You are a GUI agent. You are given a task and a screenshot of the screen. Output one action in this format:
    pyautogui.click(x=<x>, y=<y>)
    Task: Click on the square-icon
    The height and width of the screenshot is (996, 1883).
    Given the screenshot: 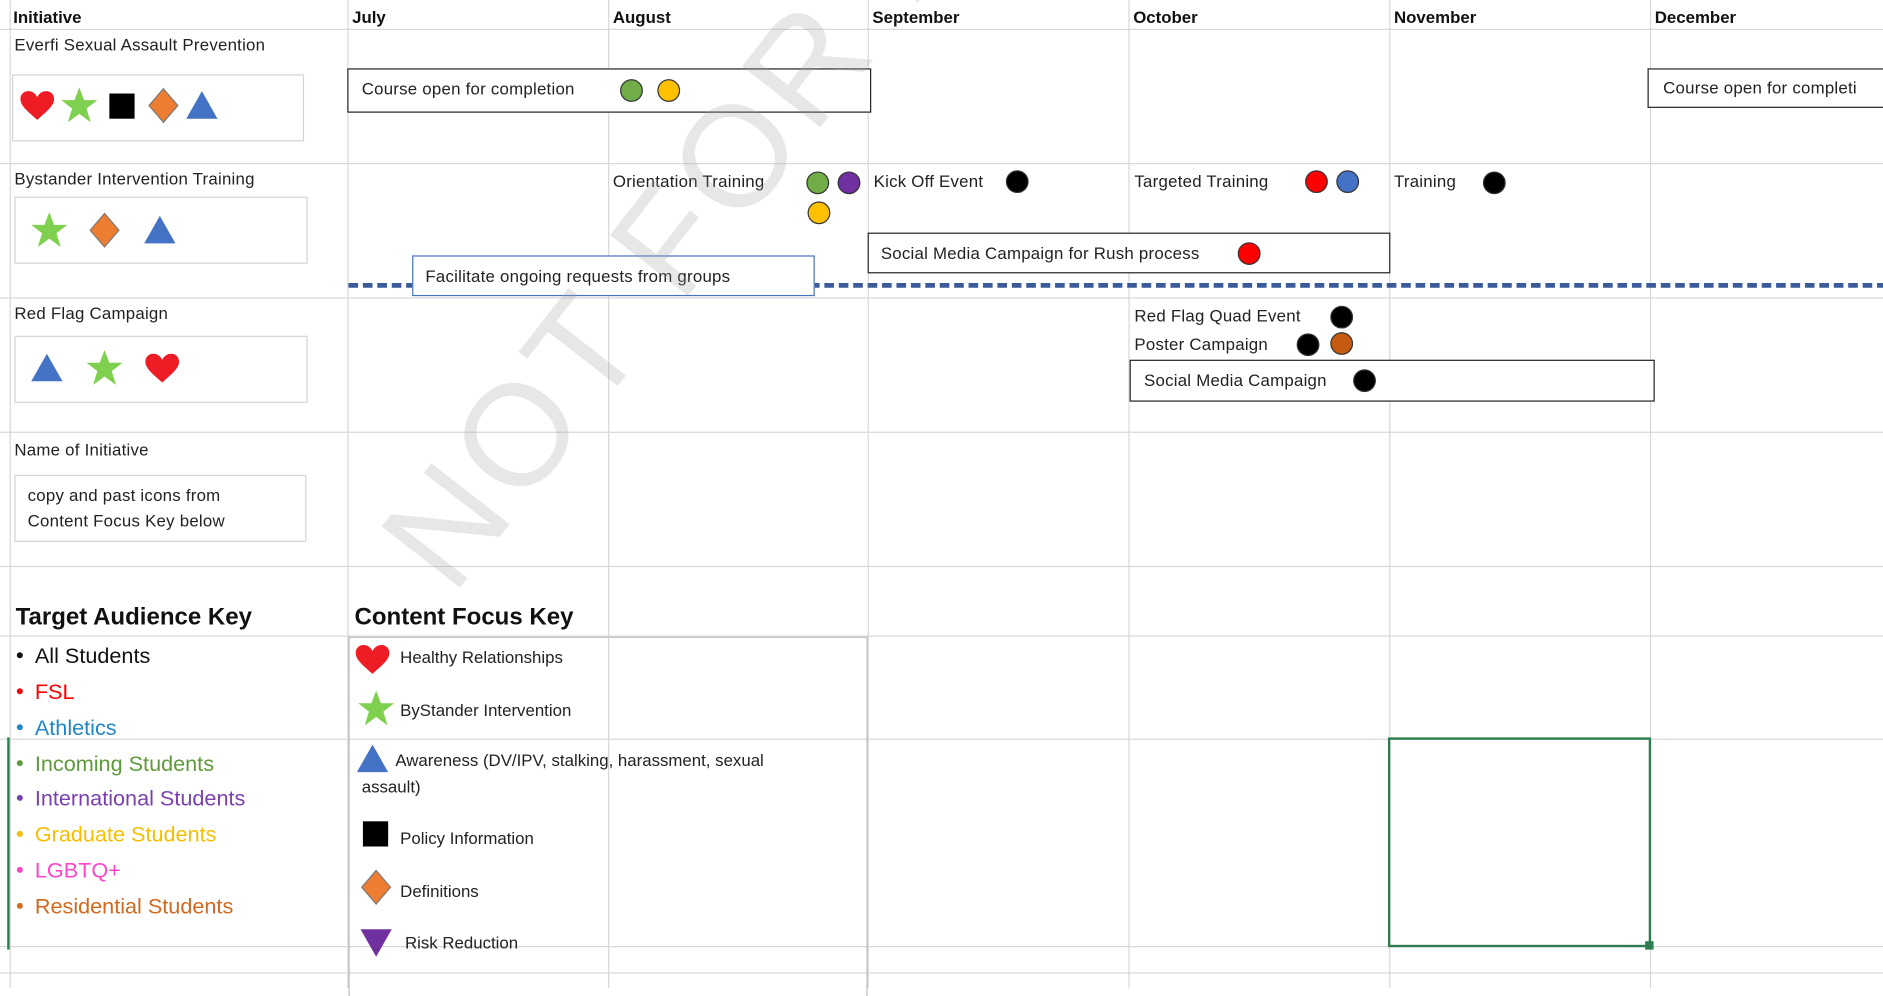 What is the action you would take?
    pyautogui.click(x=122, y=106)
    